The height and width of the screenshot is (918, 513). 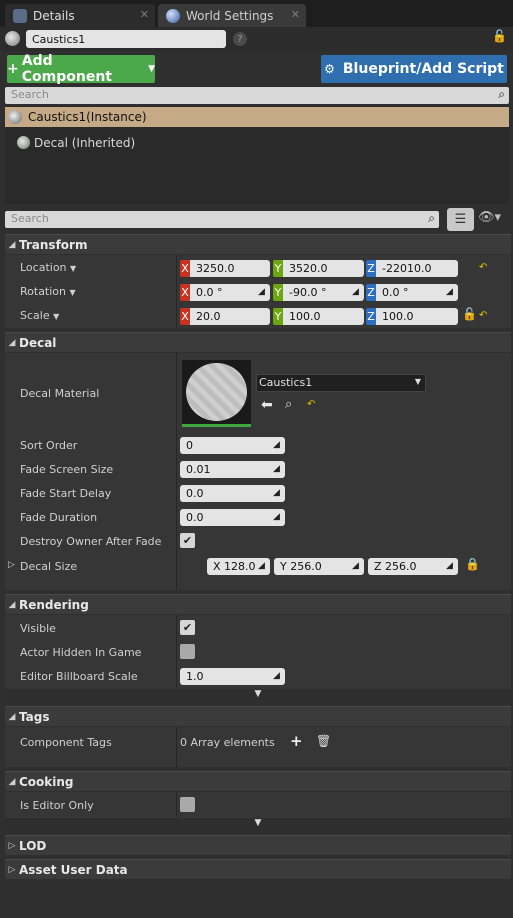 I want to click on browse-search-icon: ⌕, so click(x=288, y=404).